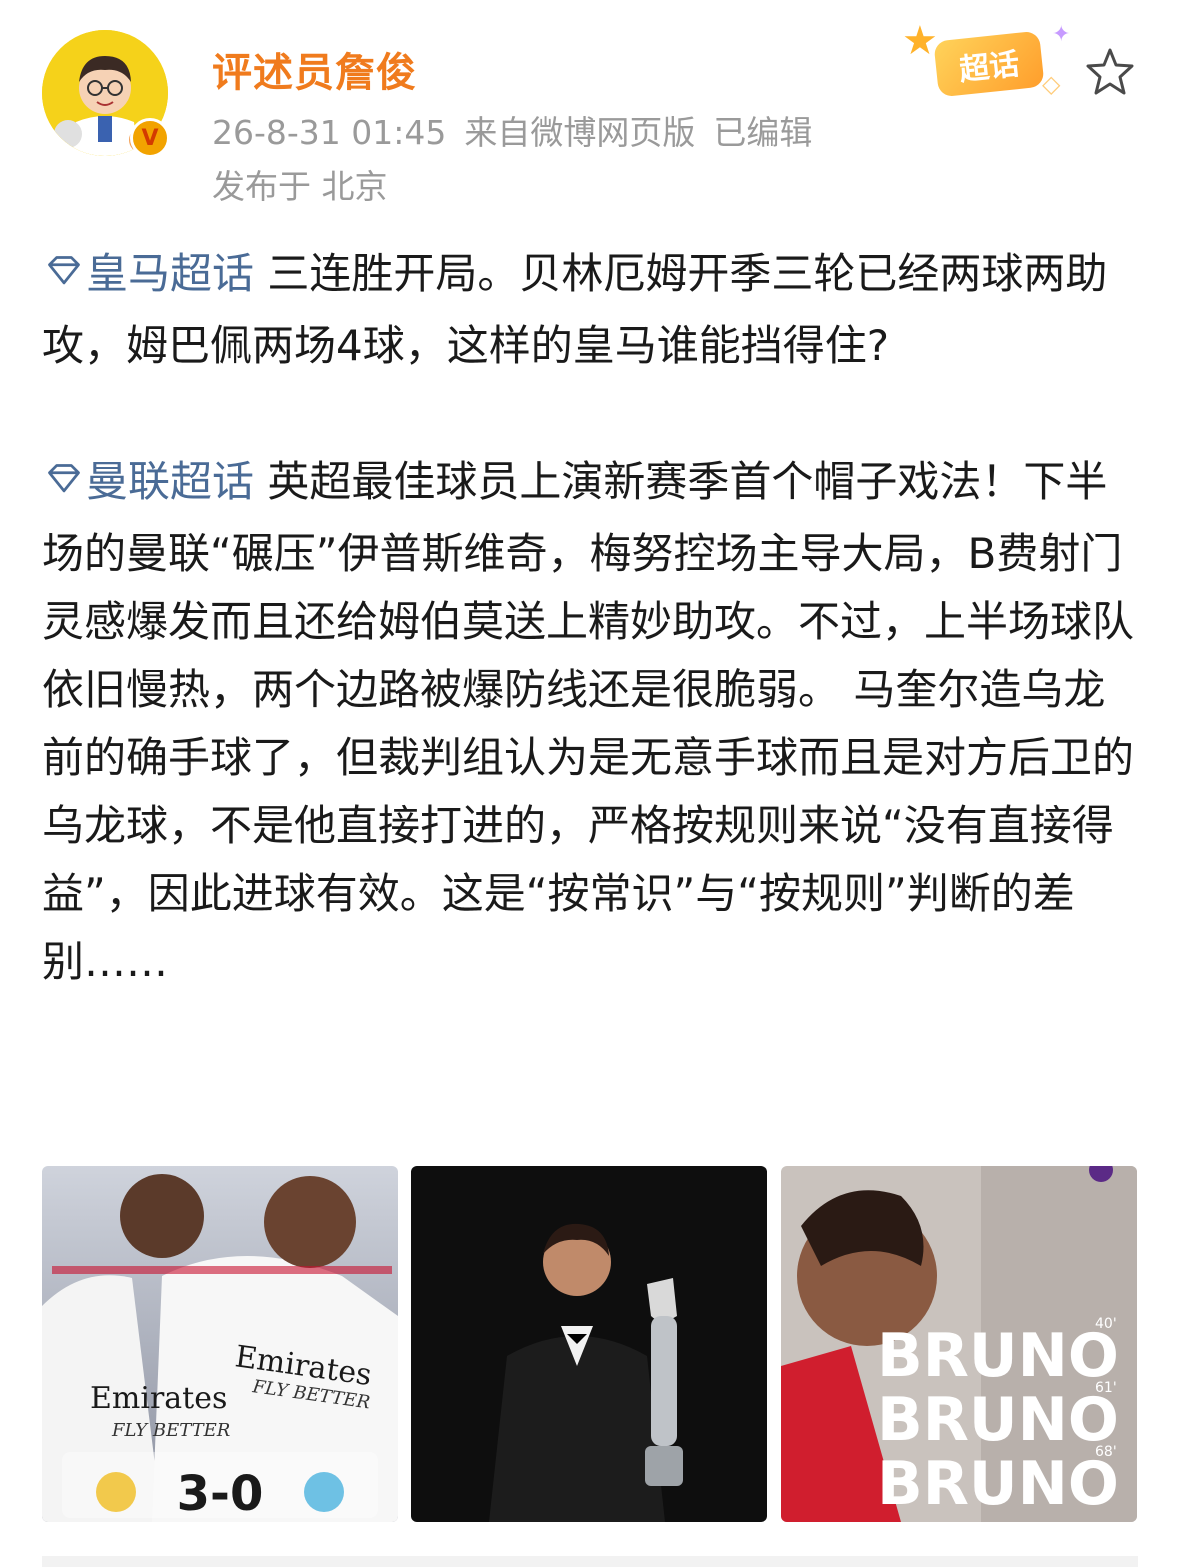 This screenshot has width=1179, height=1567. What do you see at coordinates (989, 64) in the screenshot?
I see `chaohua-badge-label: 超话` at bounding box center [989, 64].